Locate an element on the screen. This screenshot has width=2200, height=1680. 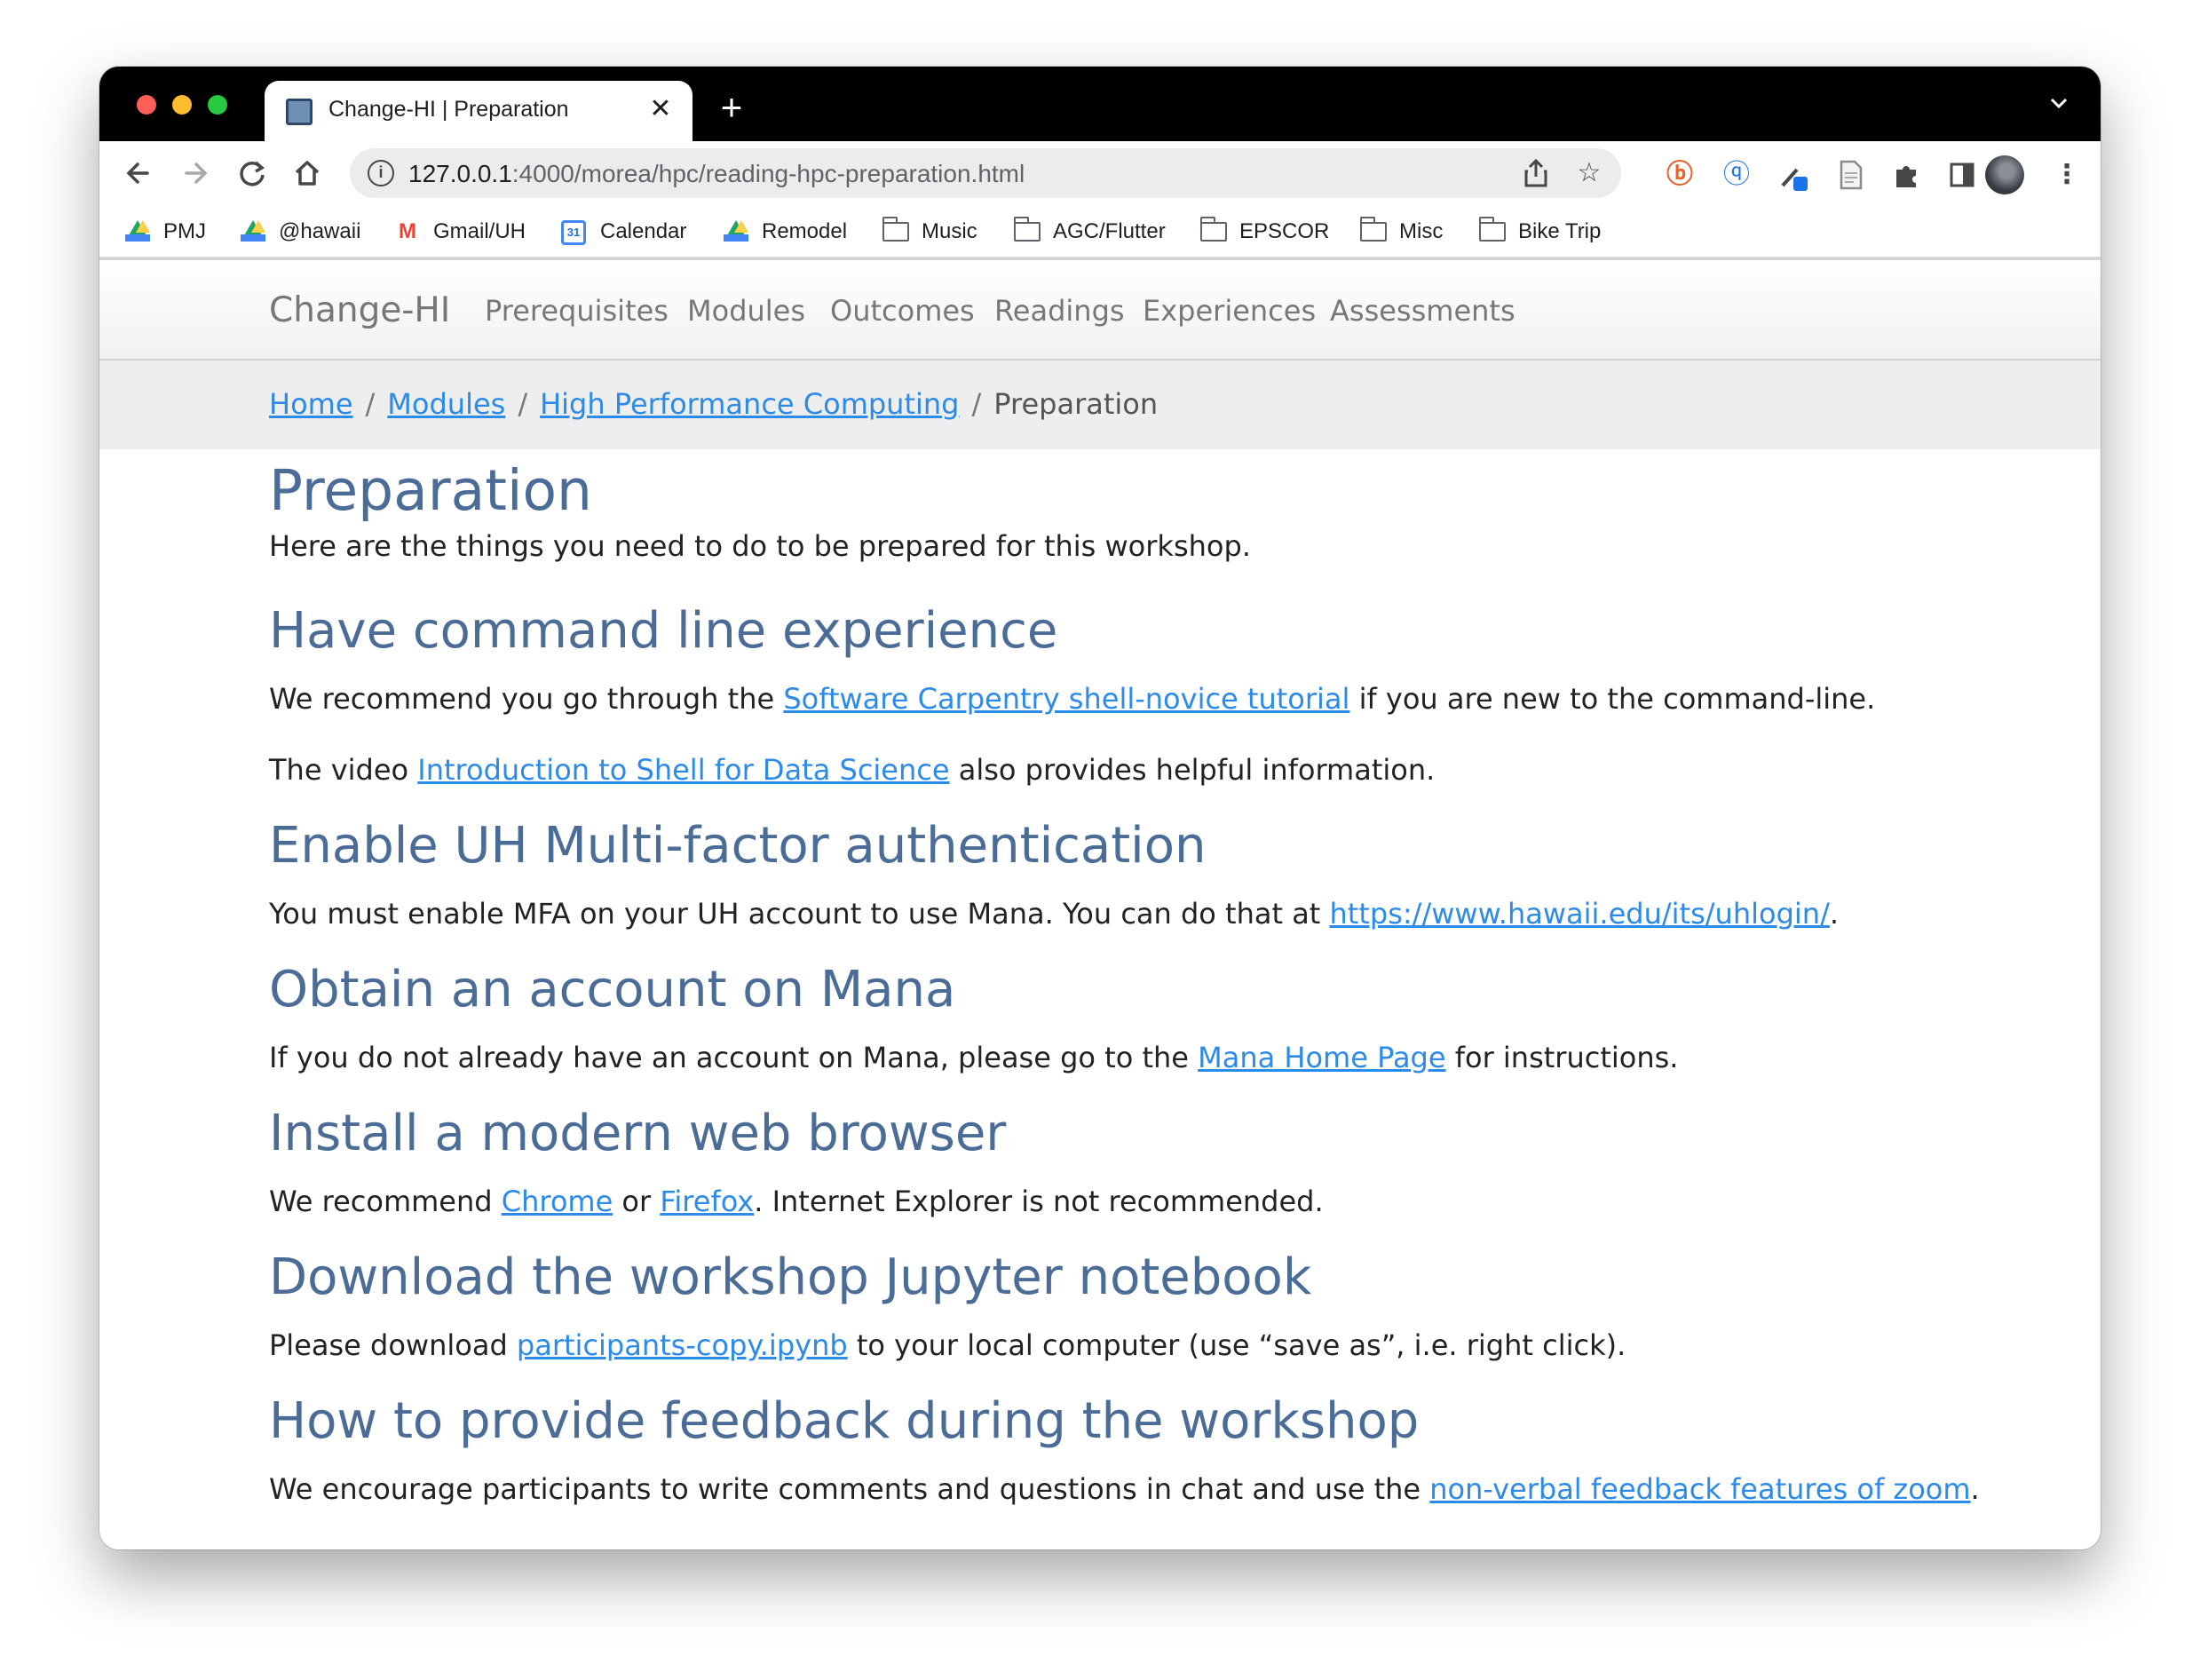
bookmark-folder-music: Music is located at coordinates (930, 232).